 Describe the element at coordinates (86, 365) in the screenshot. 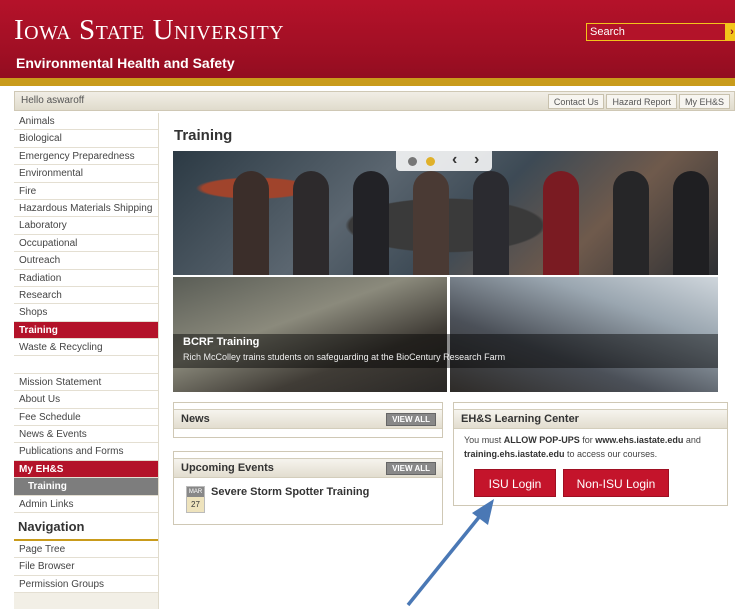

I see `sidebar-spacer` at that location.